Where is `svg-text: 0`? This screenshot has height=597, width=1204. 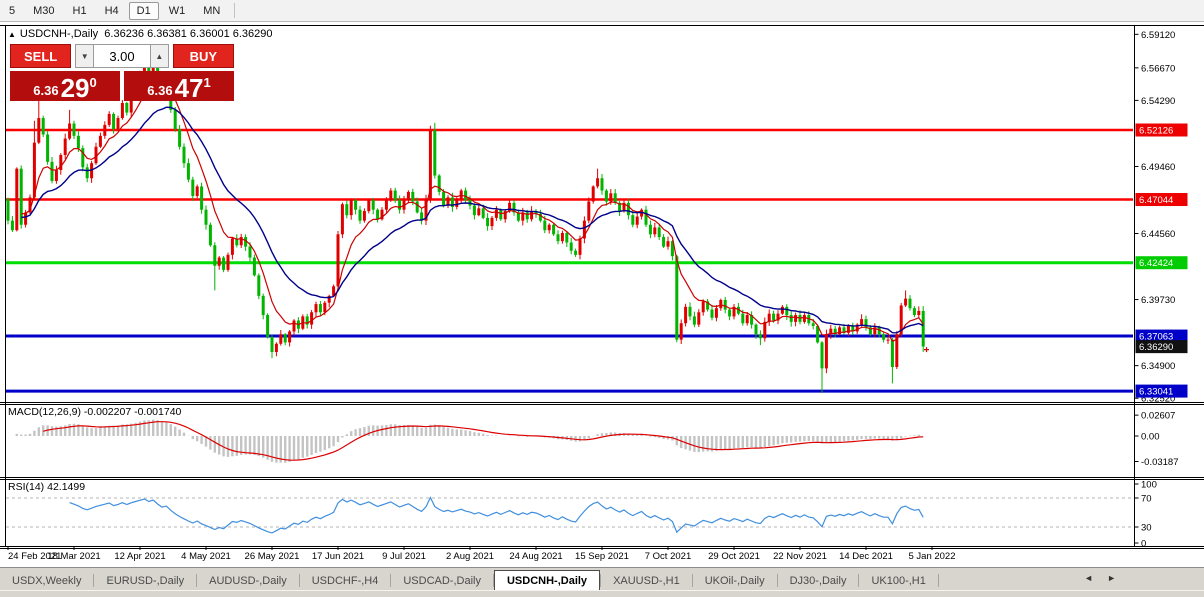
svg-text: 0 is located at coordinates (1143, 544).